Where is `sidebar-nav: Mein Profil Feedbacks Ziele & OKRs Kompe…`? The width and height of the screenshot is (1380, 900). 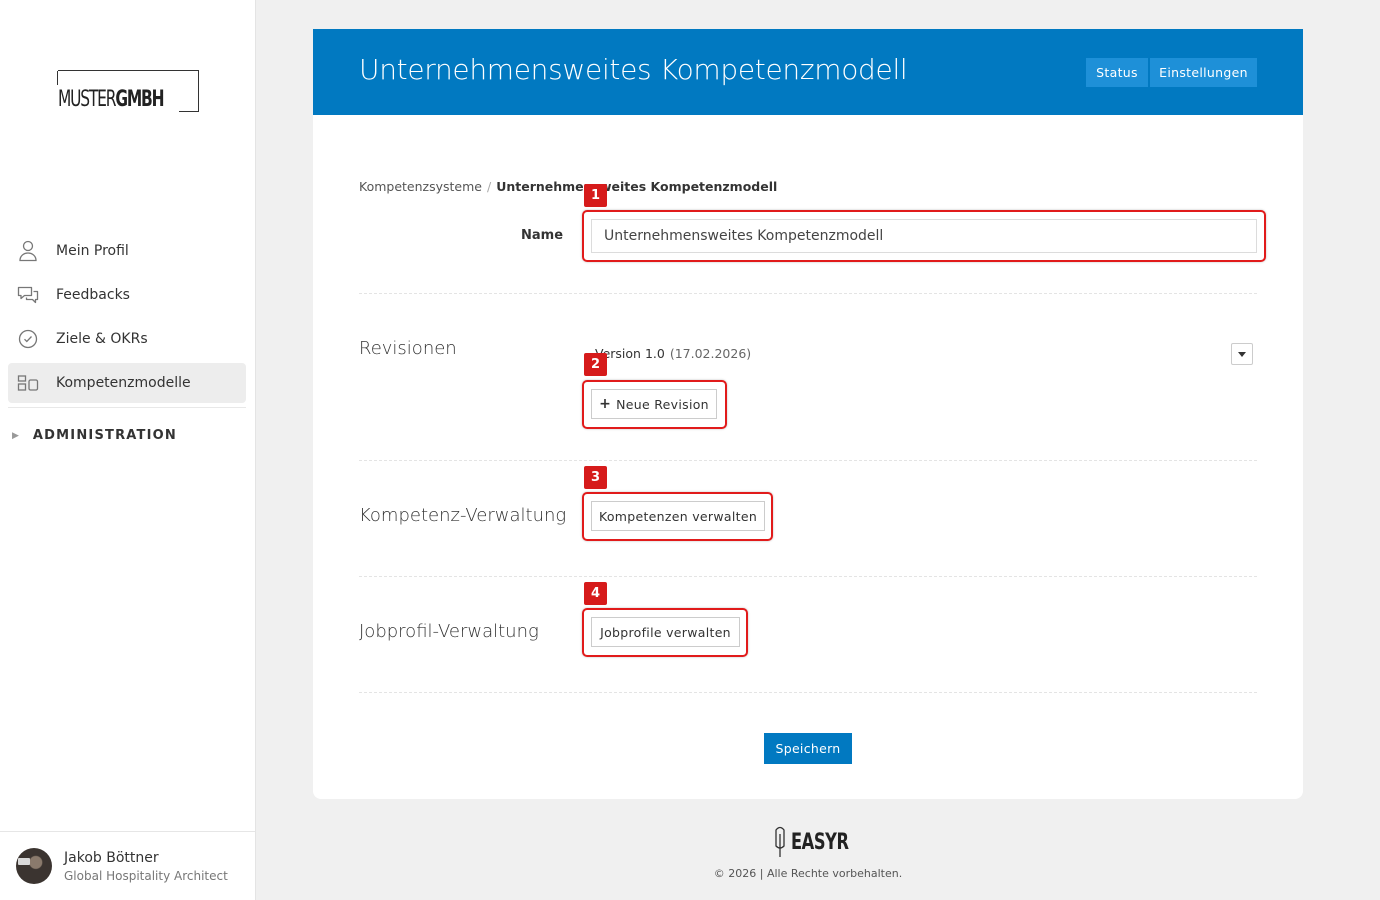
sidebar-nav: Mein Profil Feedbacks Ziele & OKRs Kompe… is located at coordinates (127, 319).